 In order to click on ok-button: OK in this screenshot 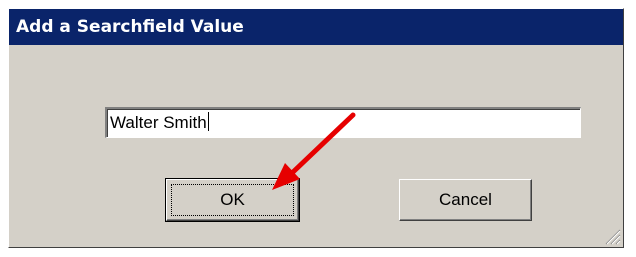, I will do `click(232, 200)`.